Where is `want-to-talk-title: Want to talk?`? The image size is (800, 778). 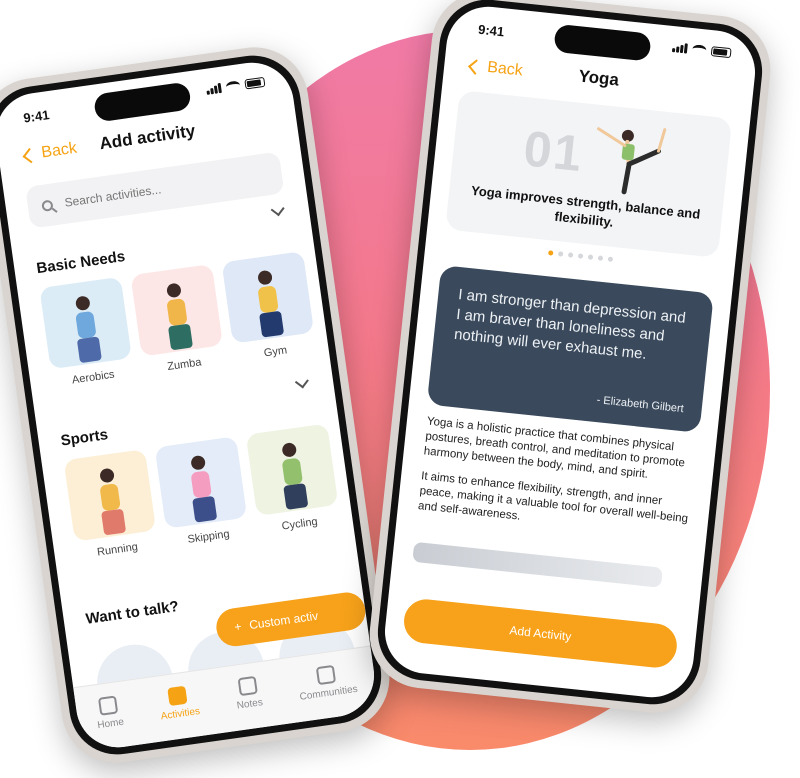 want-to-talk-title: Want to talk? is located at coordinates (132, 612).